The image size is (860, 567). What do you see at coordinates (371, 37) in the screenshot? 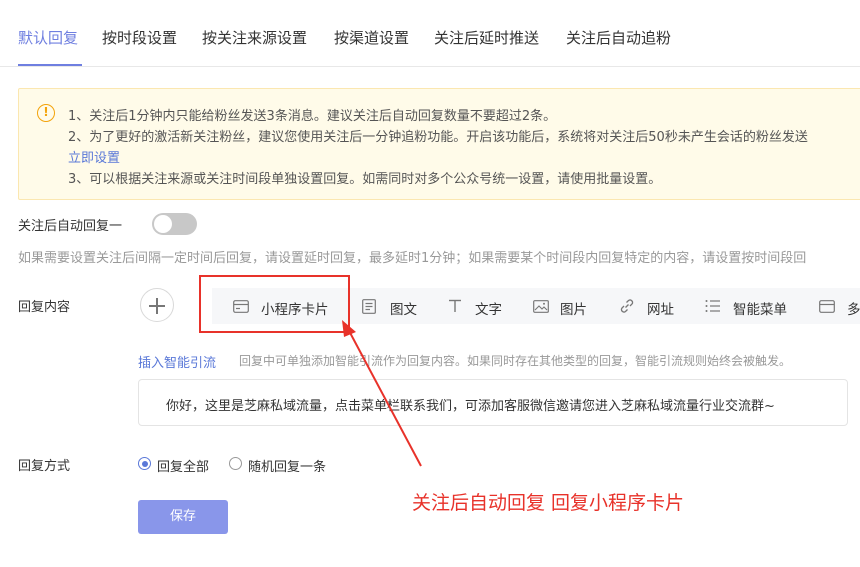
I see `tab-by-channel: 按渠道设置` at bounding box center [371, 37].